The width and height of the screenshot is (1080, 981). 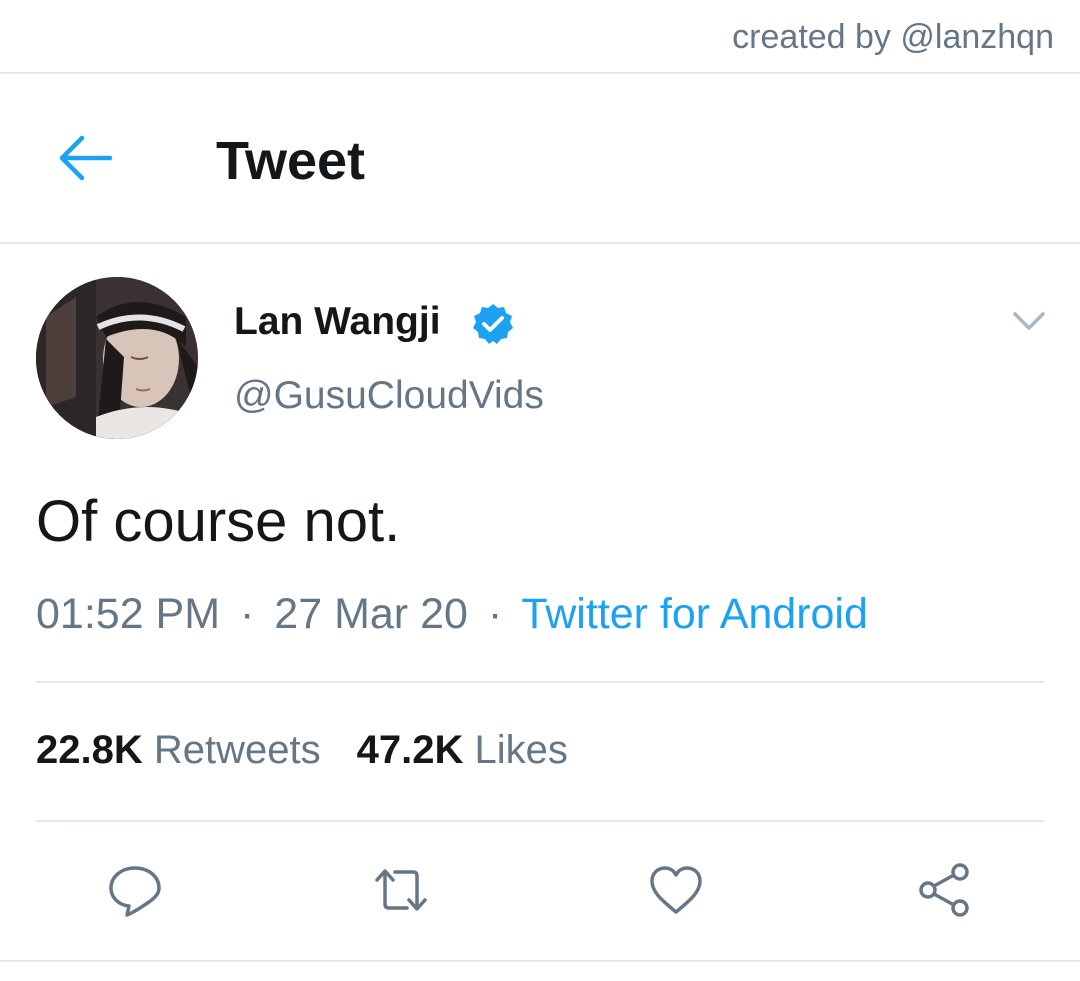 I want to click on like-button, so click(x=676, y=890).